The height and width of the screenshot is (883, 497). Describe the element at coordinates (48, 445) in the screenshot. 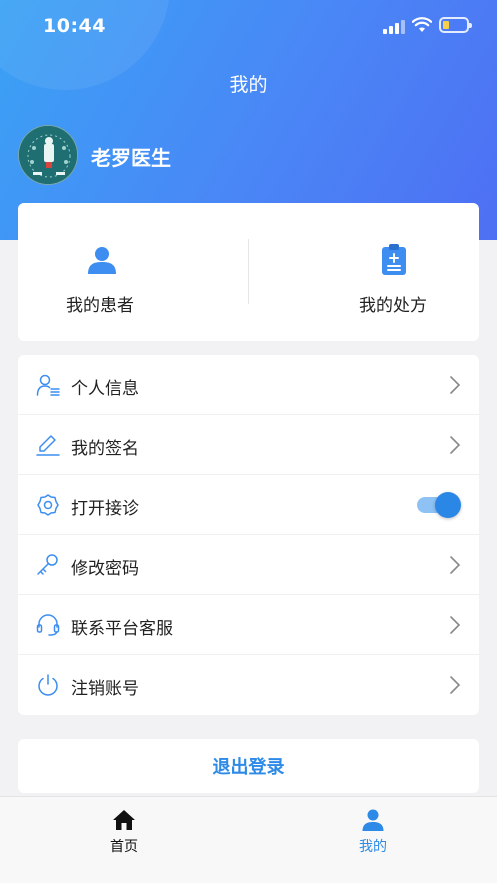

I see `pen-icon` at that location.